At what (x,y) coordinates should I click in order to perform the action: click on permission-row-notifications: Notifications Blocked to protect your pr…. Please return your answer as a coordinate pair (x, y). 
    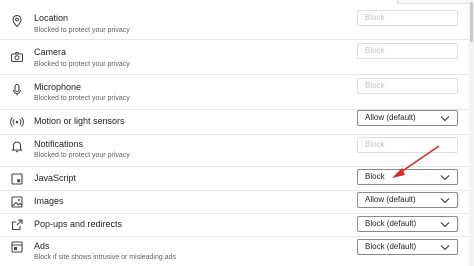
    Looking at the image, I should click on (234, 151).